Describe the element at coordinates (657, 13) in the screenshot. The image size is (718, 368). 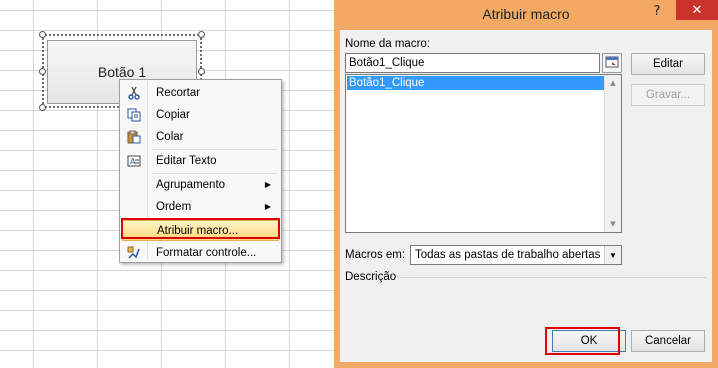
I see `help-button: ?` at that location.